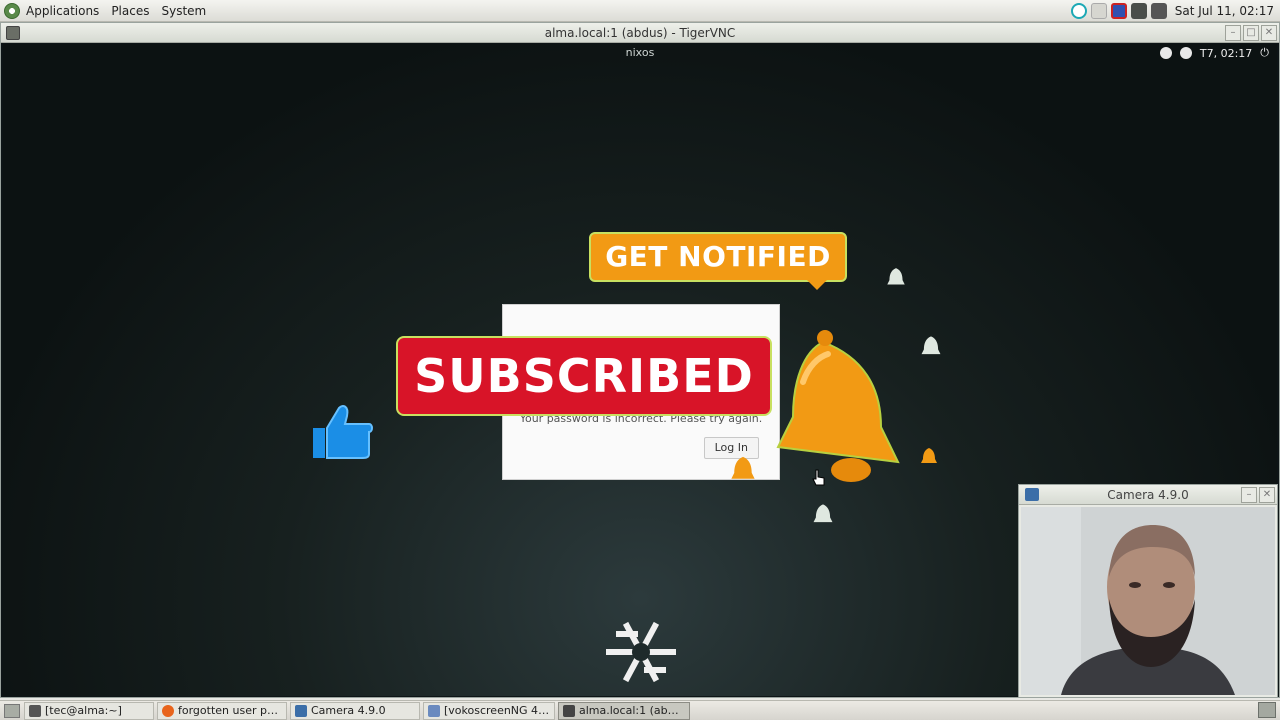 The height and width of the screenshot is (720, 1280). I want to click on remote-tray: T7, 02:17 ⏻, so click(1214, 53).